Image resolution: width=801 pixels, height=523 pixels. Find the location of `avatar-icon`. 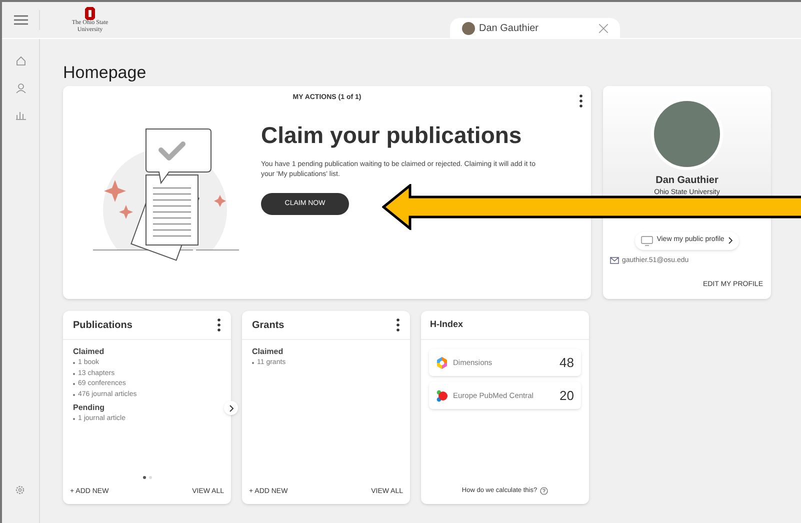

avatar-icon is located at coordinates (468, 28).